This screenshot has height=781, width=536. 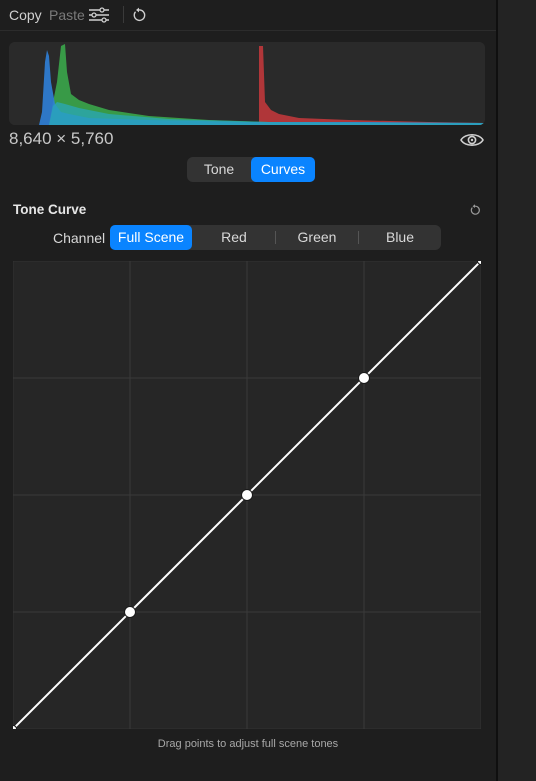 I want to click on toolbar-divider, so click(x=123, y=14).